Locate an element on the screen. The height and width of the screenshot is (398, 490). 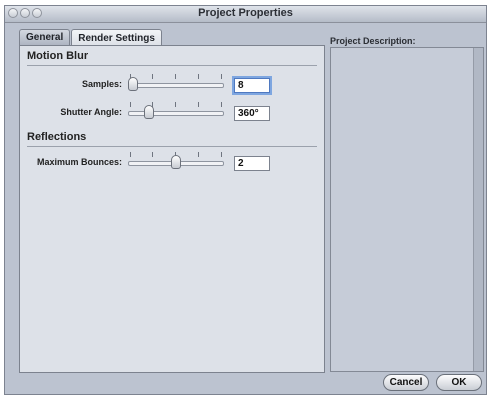
maximum-bounces-label: Maximum Bounces: is located at coordinates (79, 162).